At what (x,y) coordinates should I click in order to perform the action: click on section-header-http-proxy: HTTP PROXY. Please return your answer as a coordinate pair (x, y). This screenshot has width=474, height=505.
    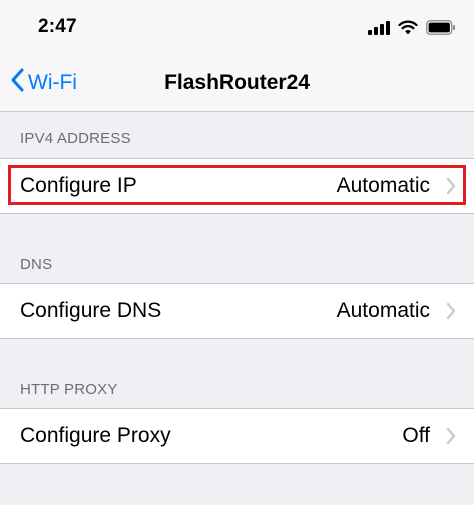
    Looking at the image, I should click on (69, 389).